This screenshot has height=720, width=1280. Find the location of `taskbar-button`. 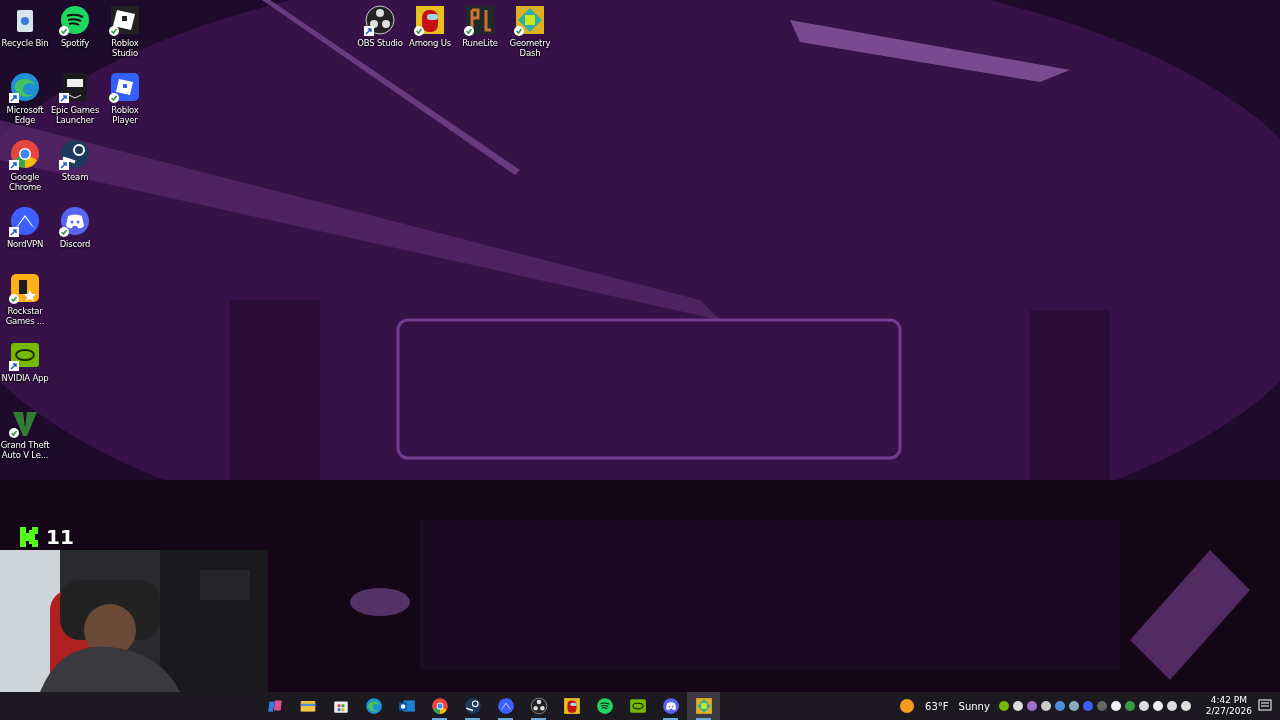

taskbar-button is located at coordinates (703, 706).